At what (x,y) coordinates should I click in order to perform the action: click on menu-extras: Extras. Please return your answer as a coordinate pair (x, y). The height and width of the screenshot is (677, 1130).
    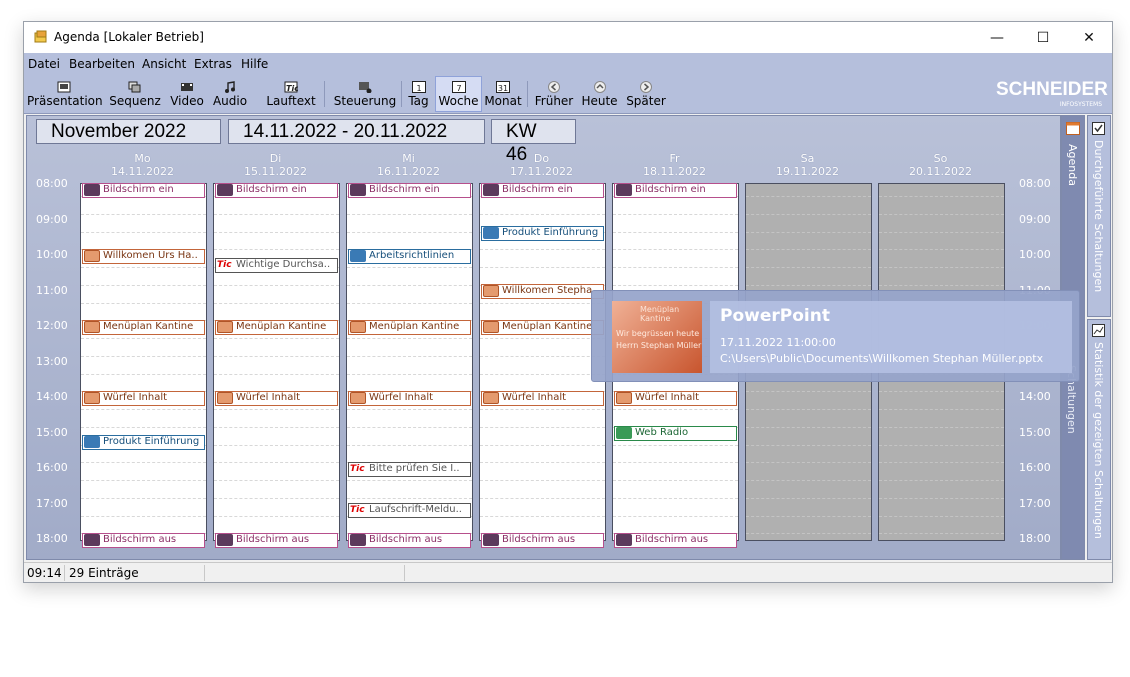
    Looking at the image, I should click on (213, 64).